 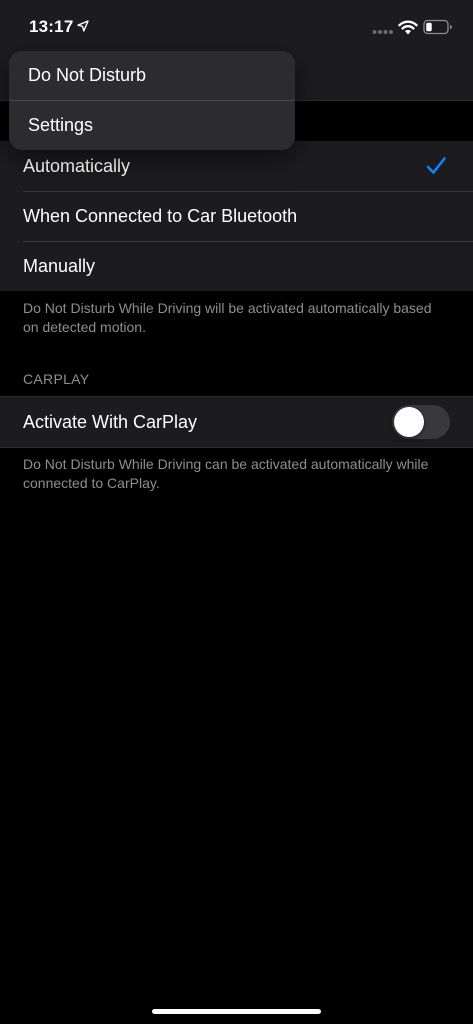 I want to click on carplay-group: Activate With CarPlay, so click(x=236, y=422).